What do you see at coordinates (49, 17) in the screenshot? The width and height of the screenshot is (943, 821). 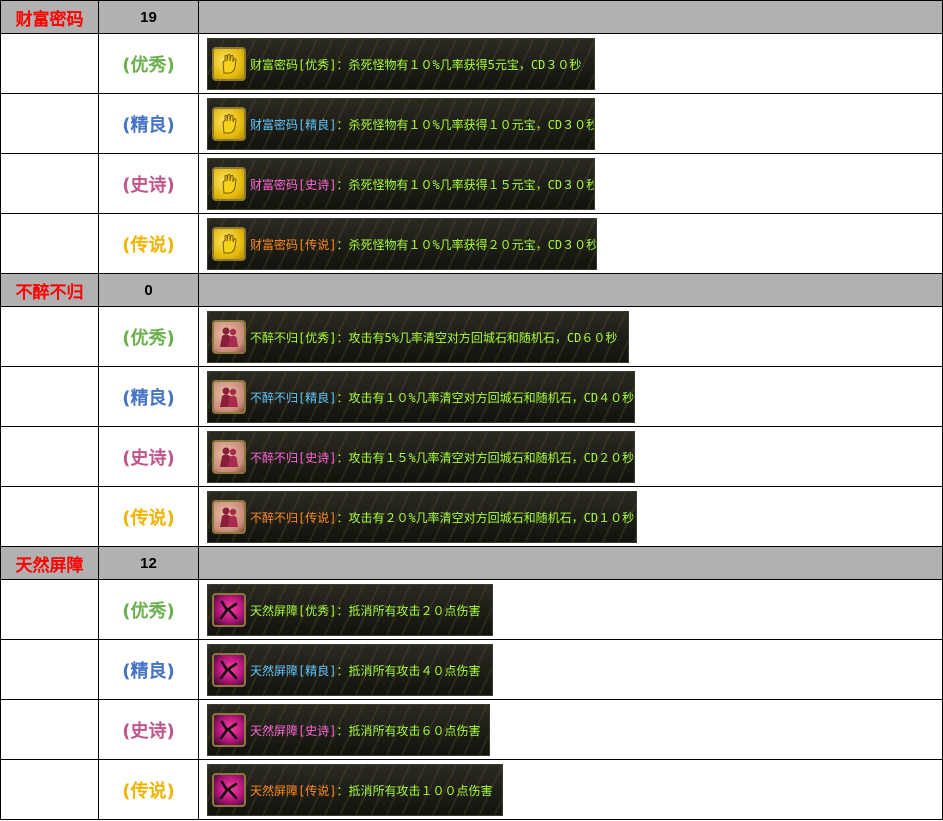 I see `skill-name: 财富密码` at bounding box center [49, 17].